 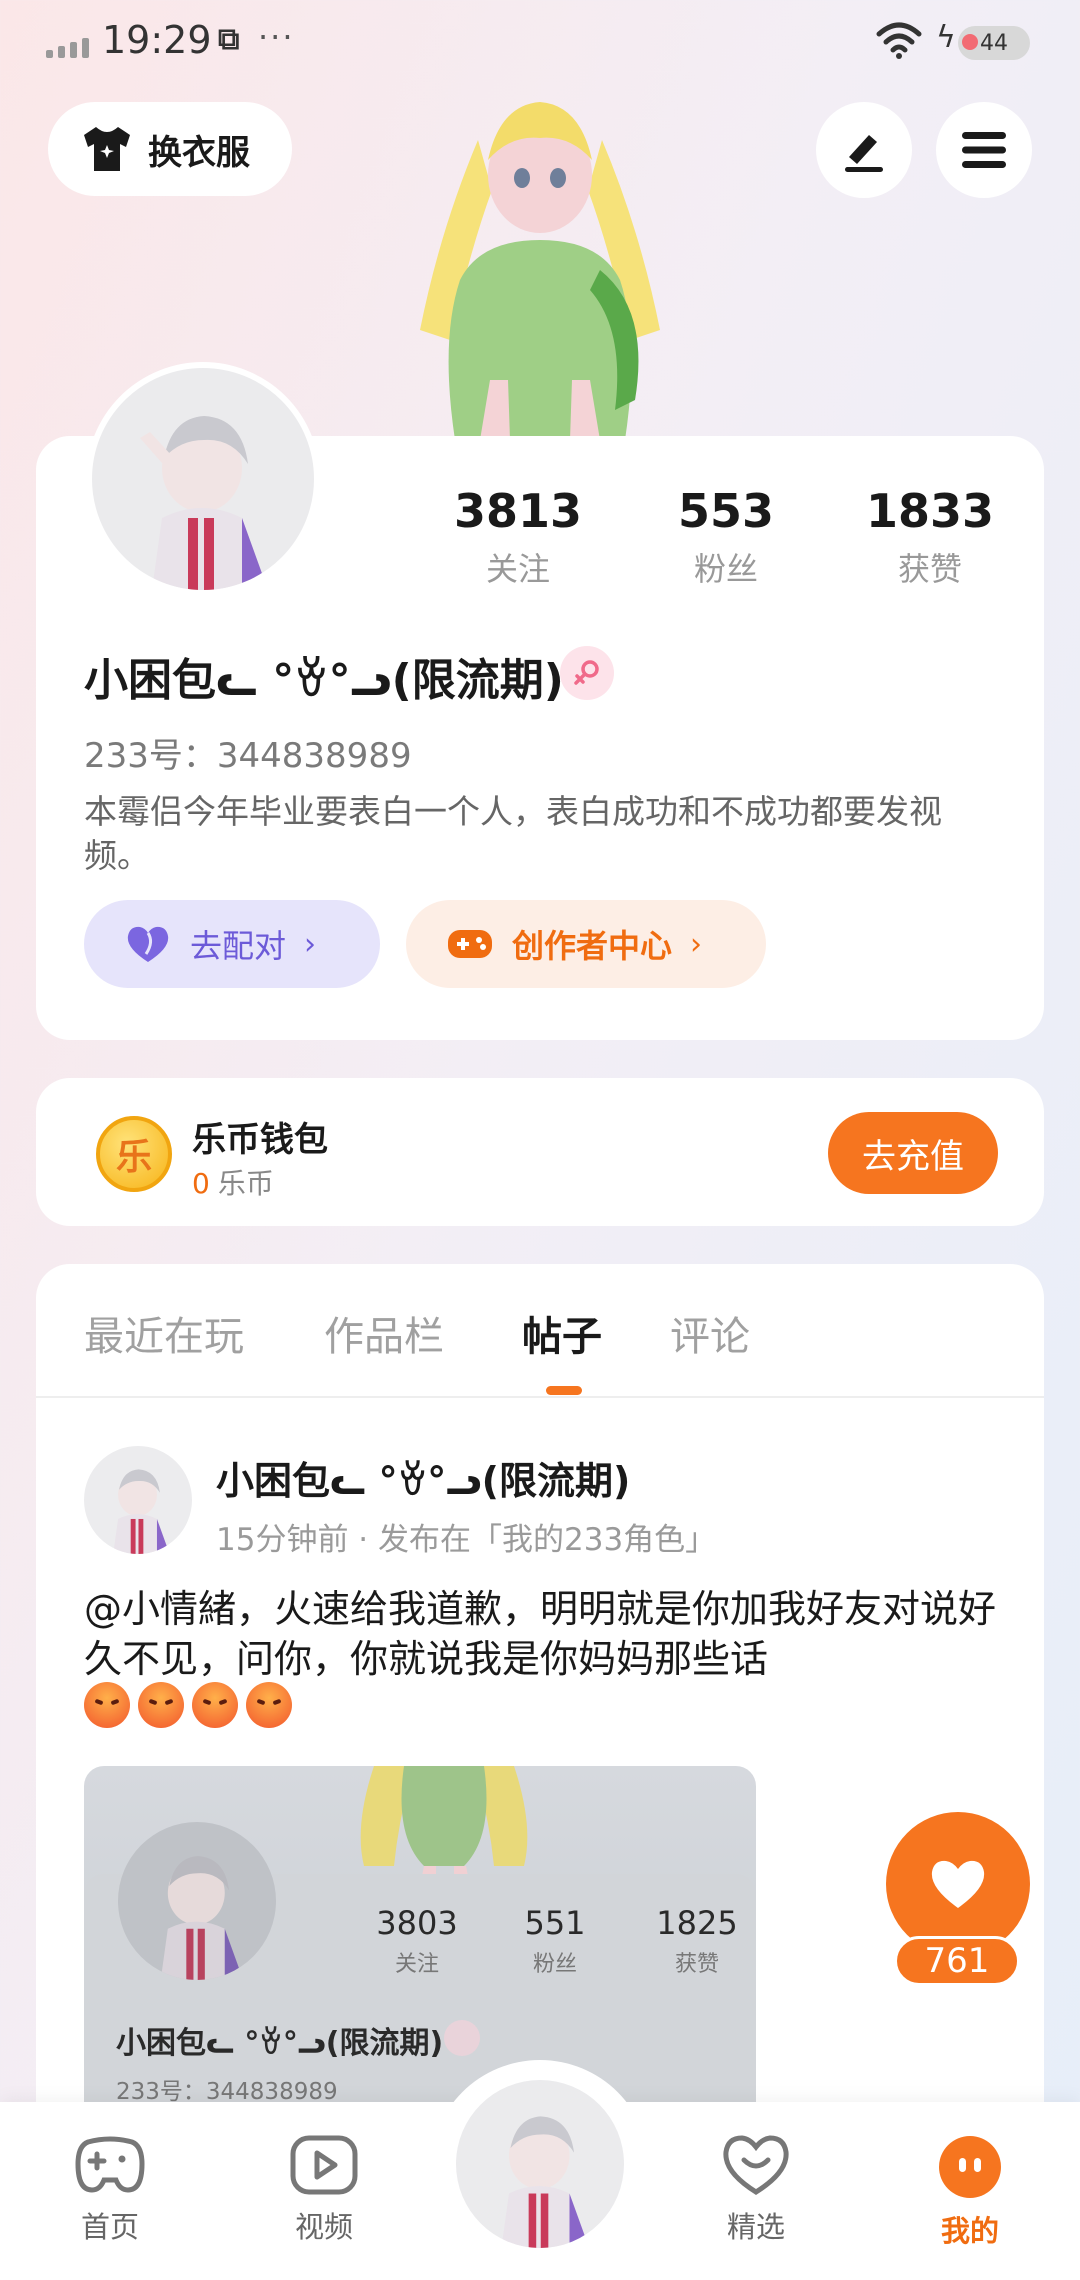 I want to click on tab-comments: 评论, so click(x=710, y=1333).